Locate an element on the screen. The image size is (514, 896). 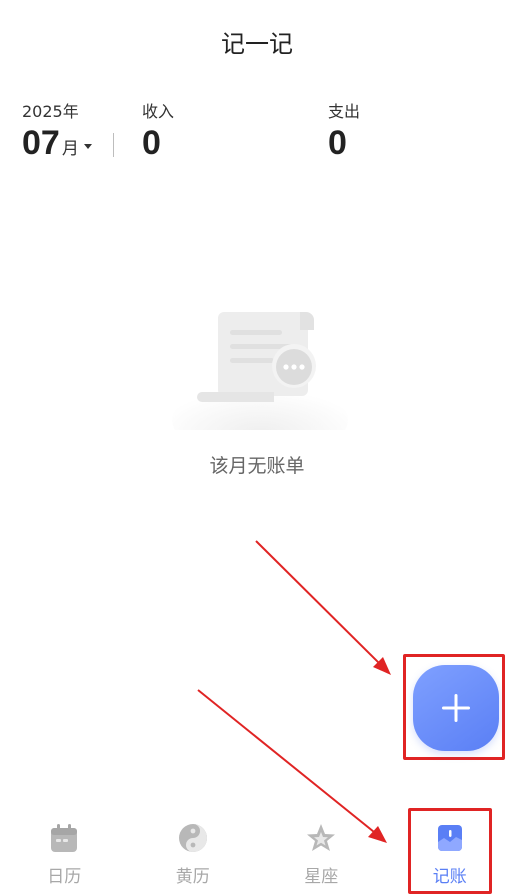
annotation-arrow-fab is located at coordinates (319, 604).